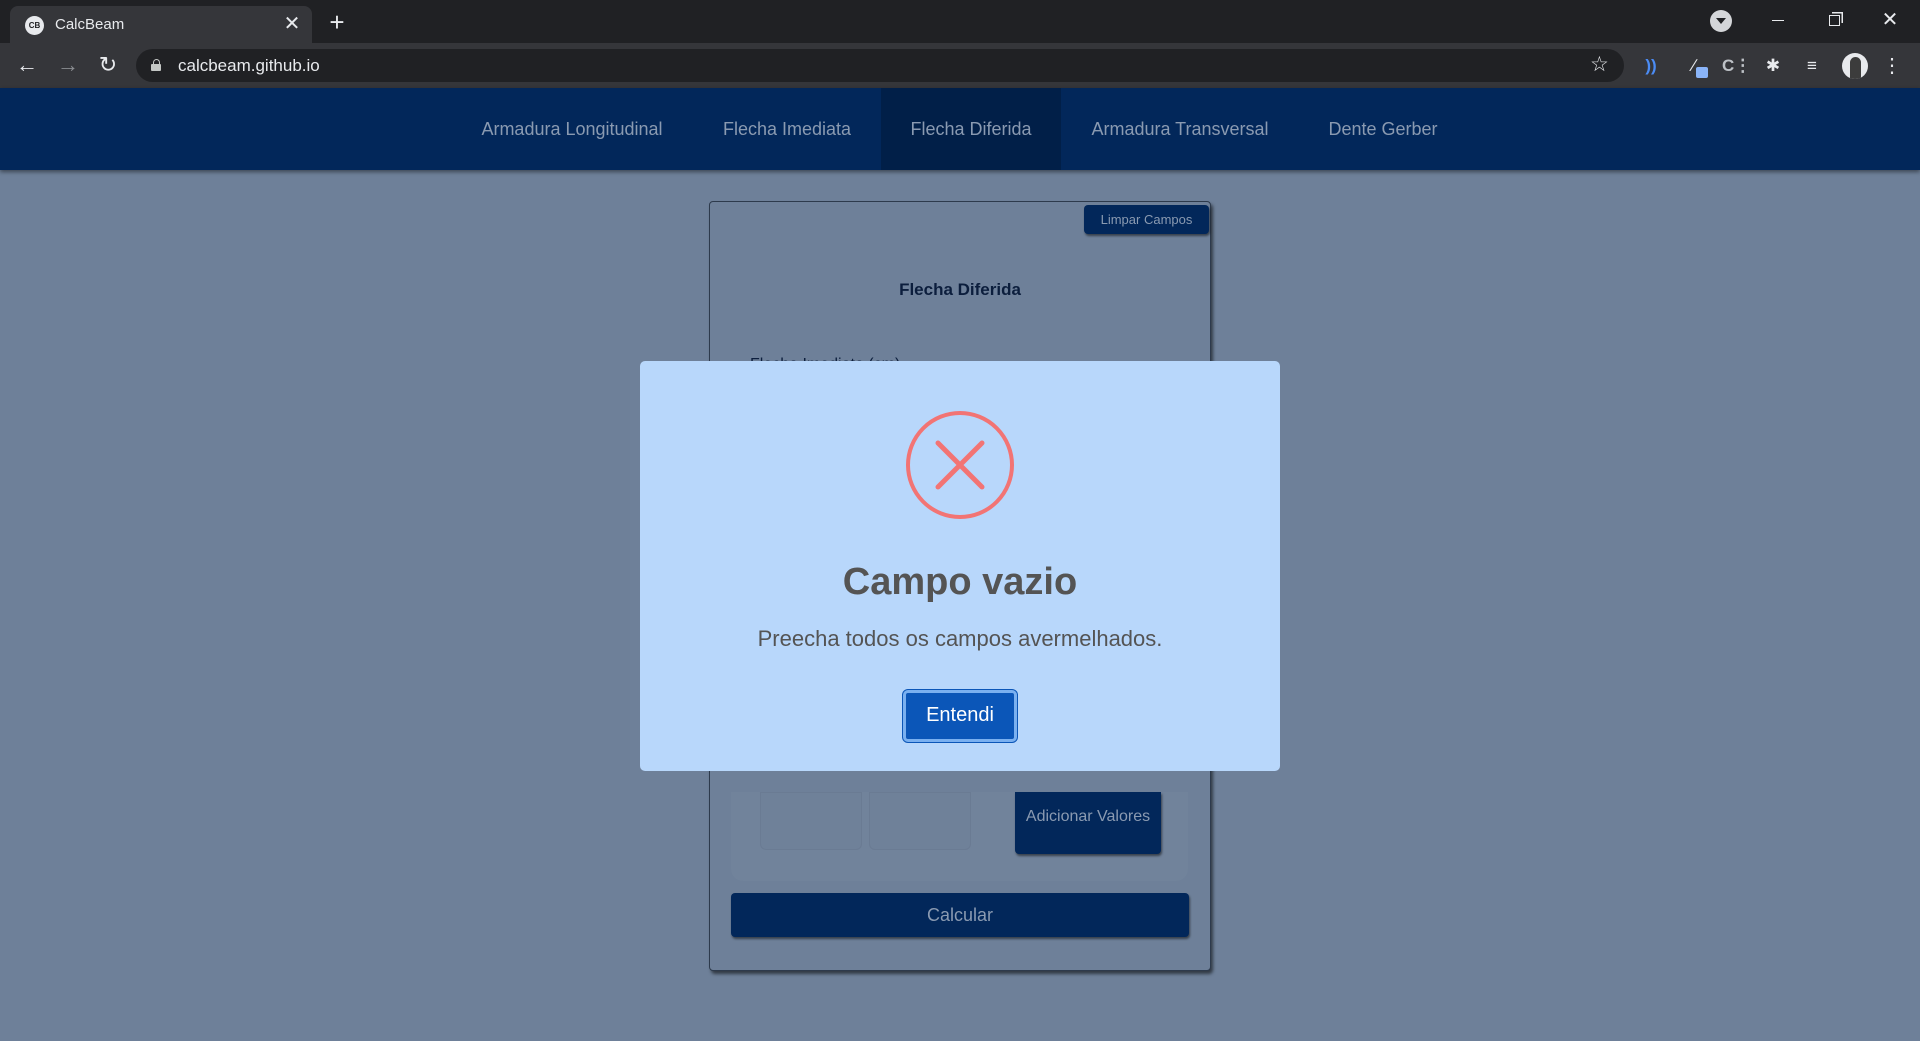  What do you see at coordinates (1721, 21) in the screenshot?
I see `tab-search-icon` at bounding box center [1721, 21].